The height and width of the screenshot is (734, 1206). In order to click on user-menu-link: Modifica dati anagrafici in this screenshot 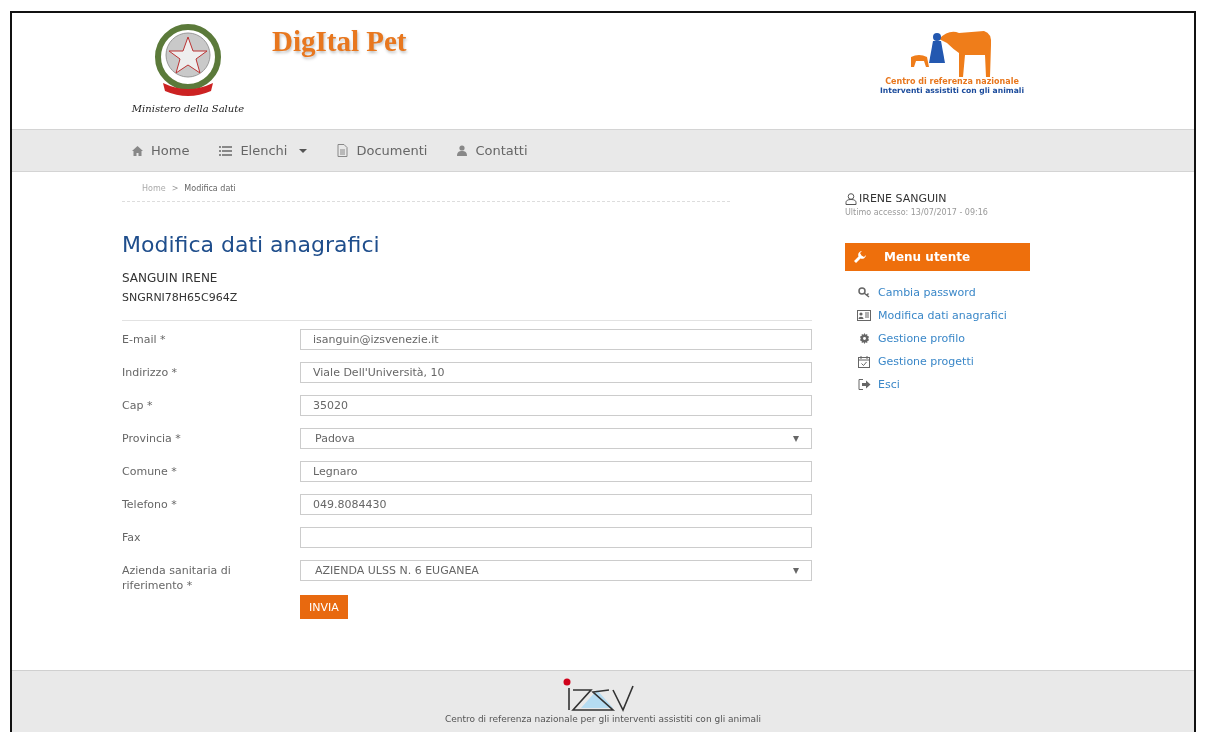, I will do `click(942, 315)`.